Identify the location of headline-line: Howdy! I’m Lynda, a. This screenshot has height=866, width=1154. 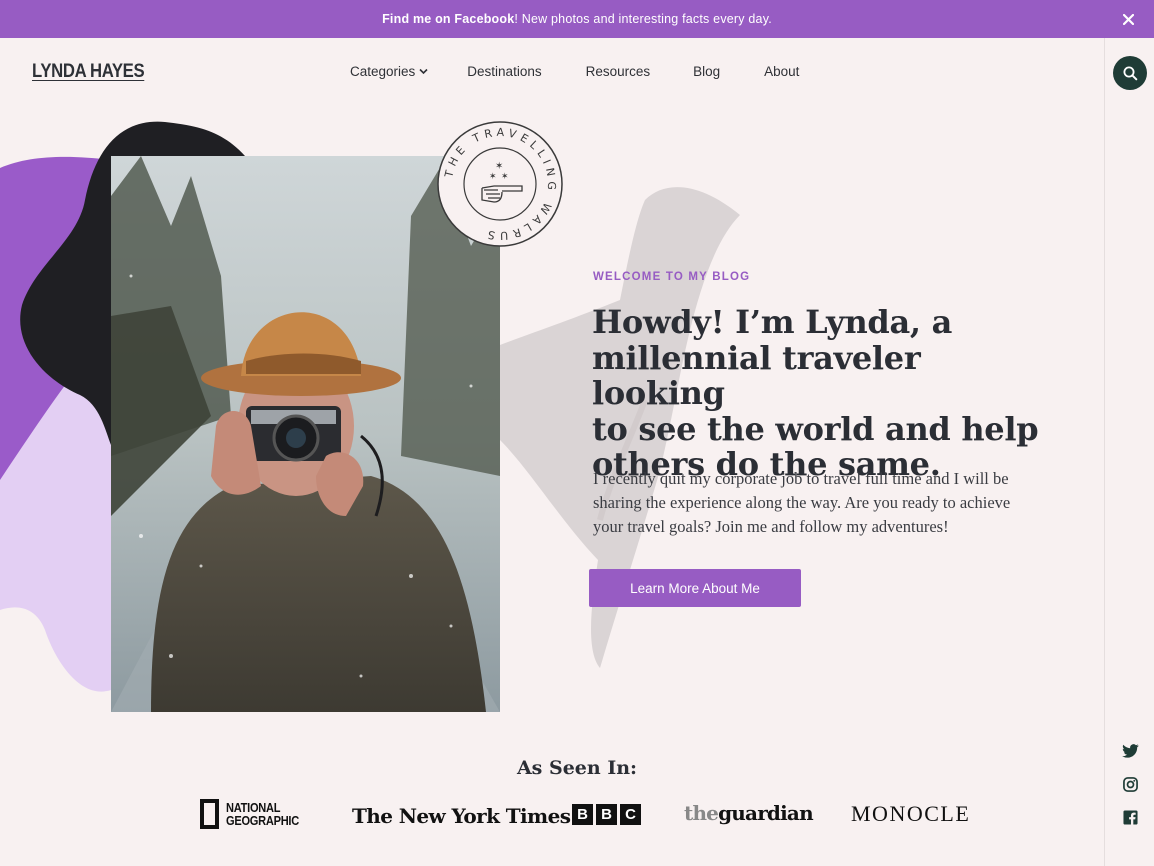
(772, 322).